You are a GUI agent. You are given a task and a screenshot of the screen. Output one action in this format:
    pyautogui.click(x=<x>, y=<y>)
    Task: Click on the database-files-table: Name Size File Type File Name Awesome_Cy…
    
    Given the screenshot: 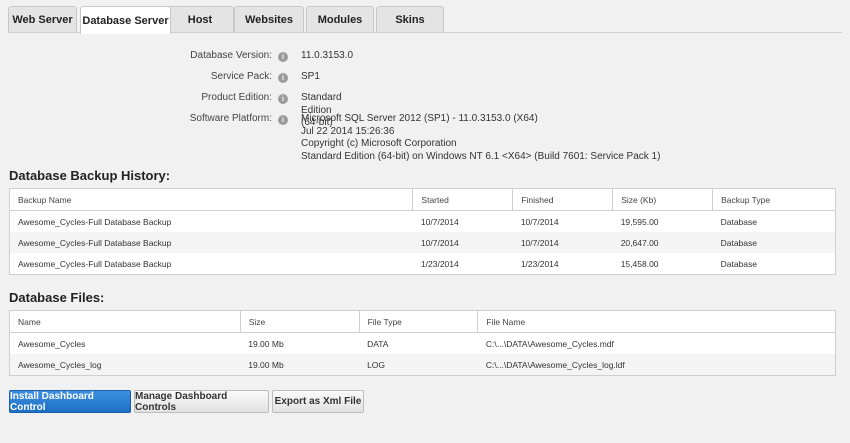 What is the action you would take?
    pyautogui.click(x=422, y=343)
    